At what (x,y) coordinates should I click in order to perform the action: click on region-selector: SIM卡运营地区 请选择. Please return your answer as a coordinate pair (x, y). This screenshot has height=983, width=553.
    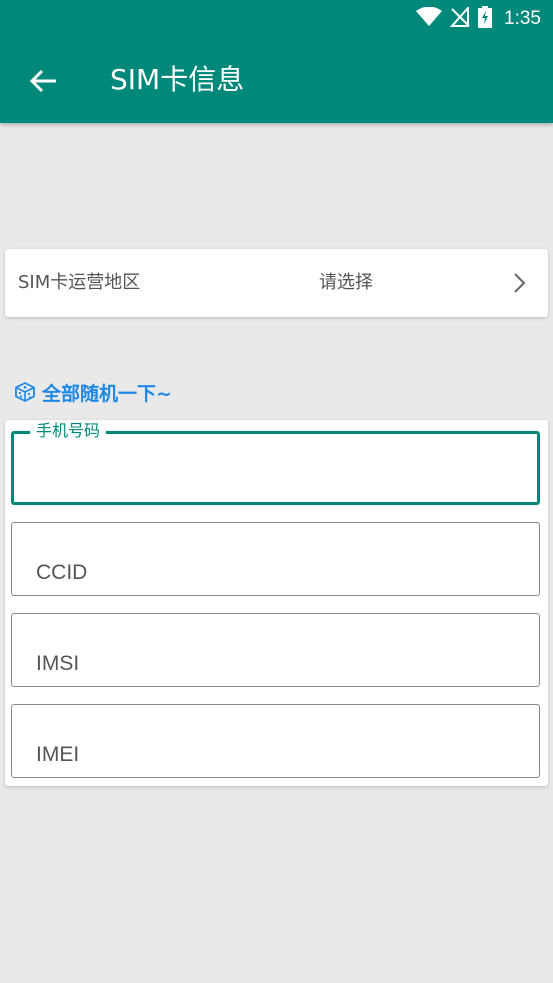
    Looking at the image, I should click on (276, 283).